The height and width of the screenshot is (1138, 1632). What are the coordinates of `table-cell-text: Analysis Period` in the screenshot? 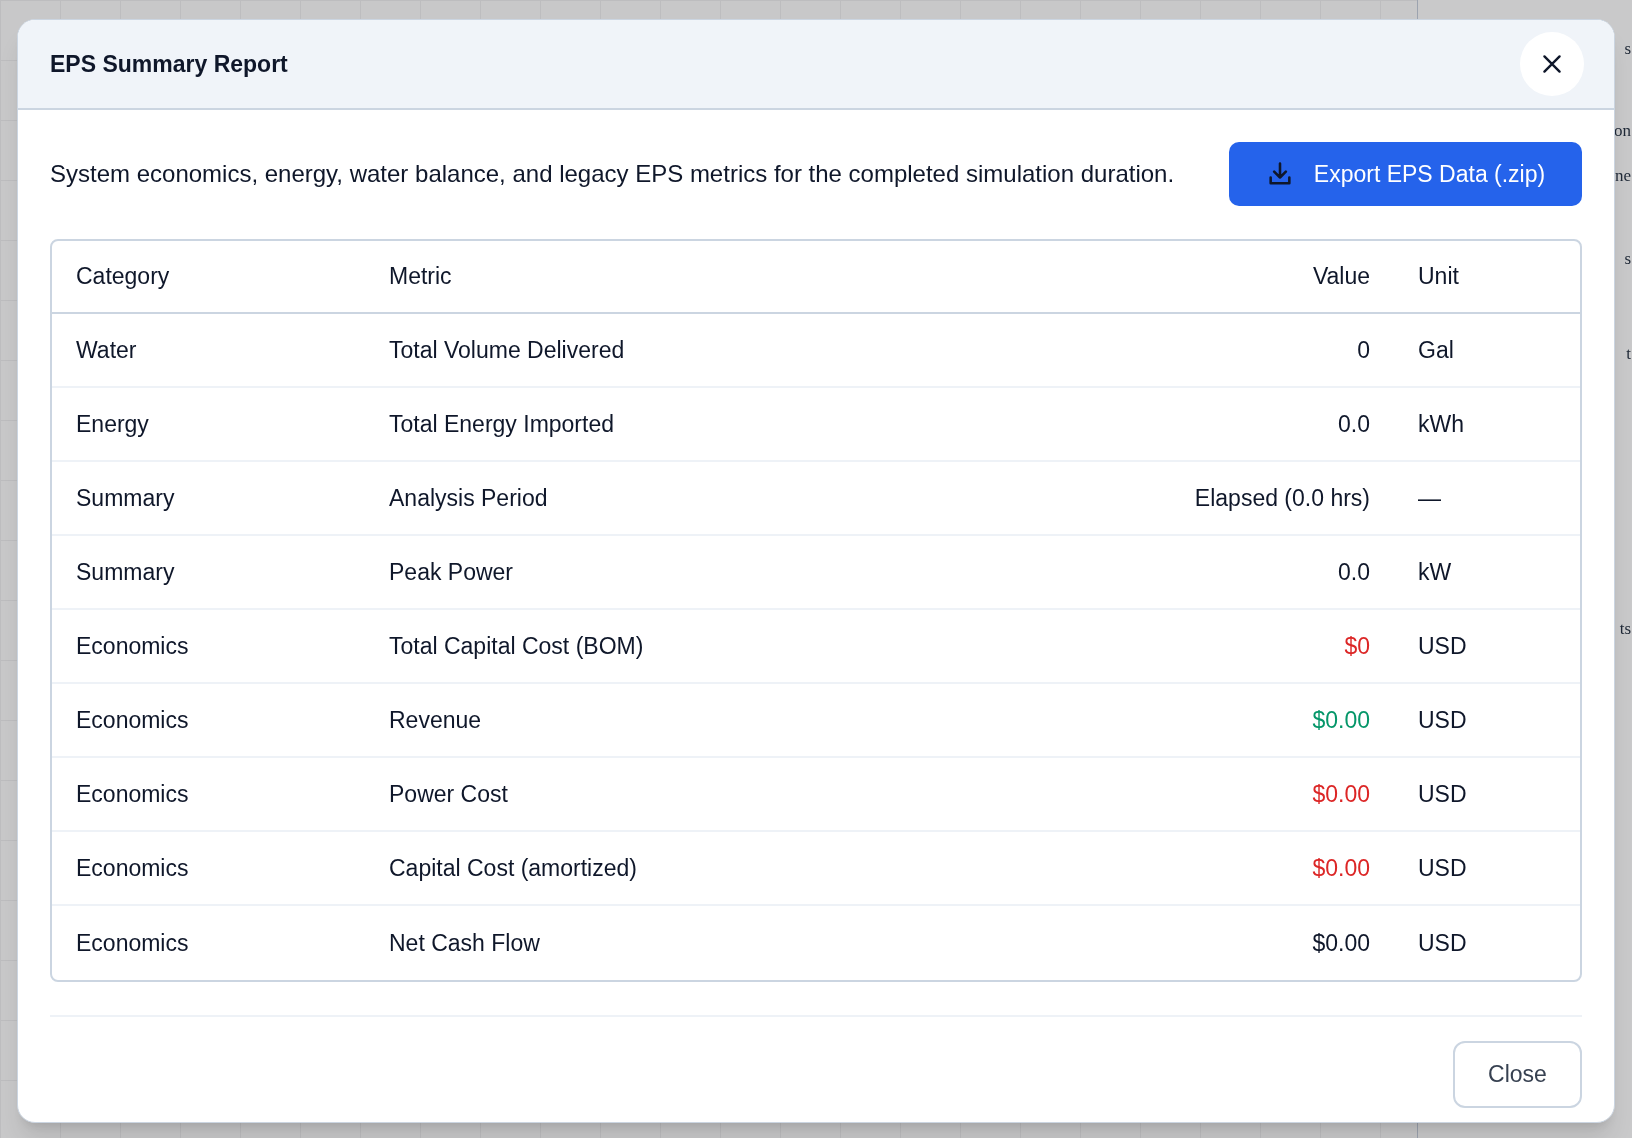 It's located at (469, 498).